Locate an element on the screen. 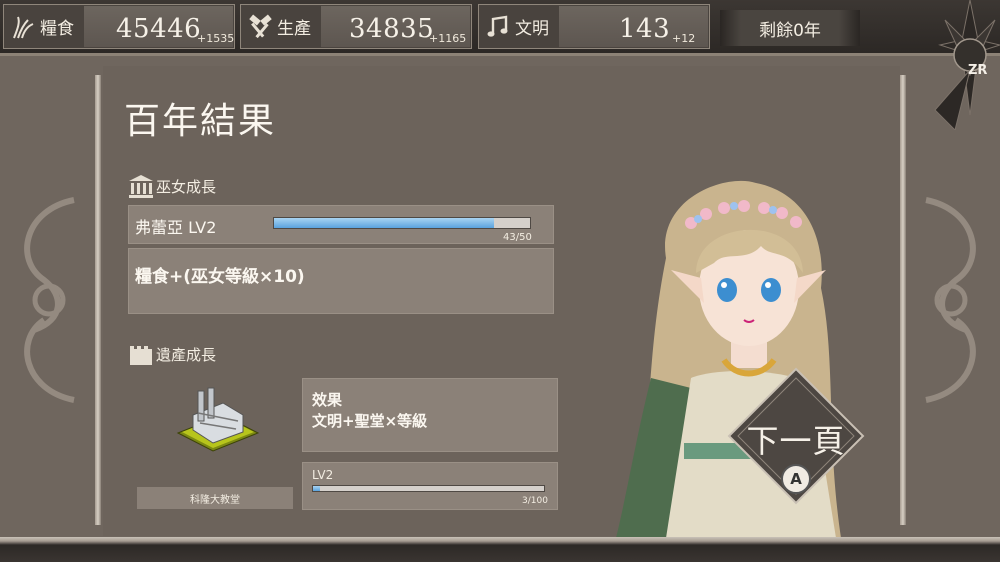  civilization-label: 文明 is located at coordinates (532, 29).